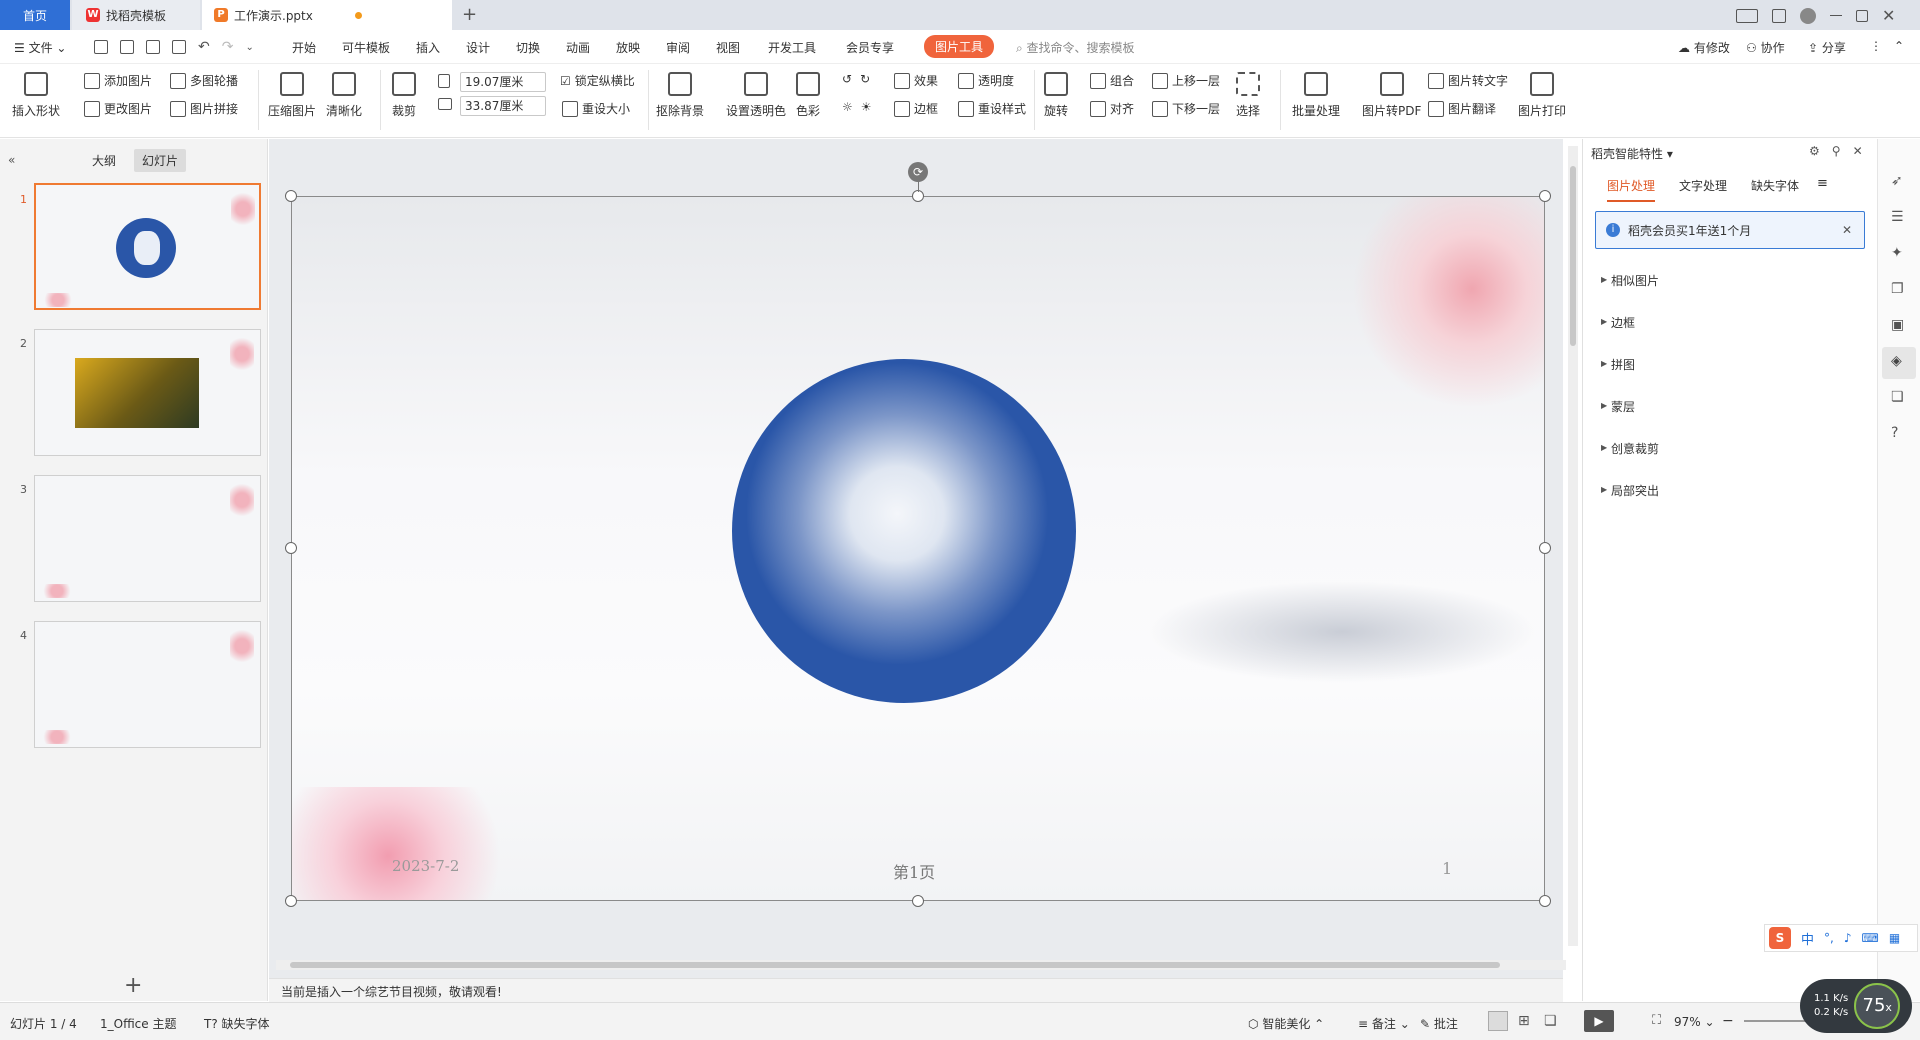 This screenshot has height=1040, width=1920. Describe the element at coordinates (1841, 938) in the screenshot. I see `ime-toolbar: S 中 °, ♪ ⌨ ▦` at that location.